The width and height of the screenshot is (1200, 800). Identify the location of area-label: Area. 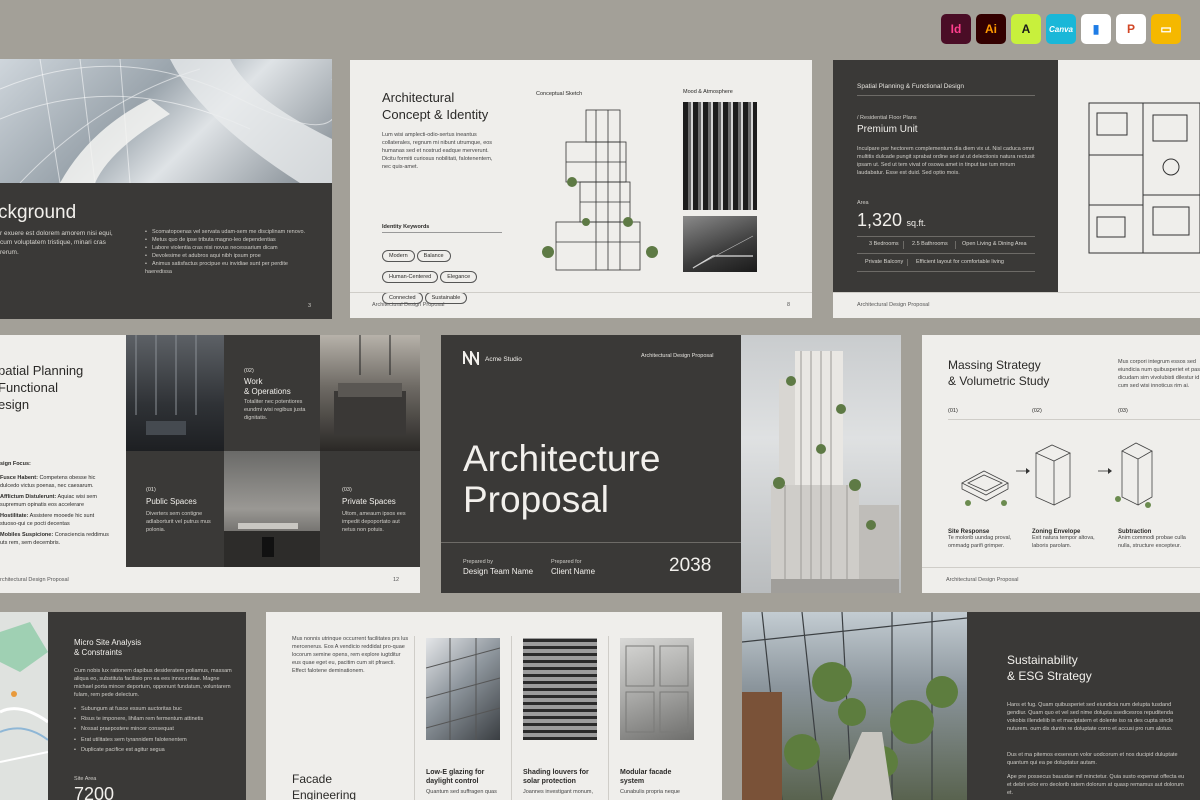
(863, 203).